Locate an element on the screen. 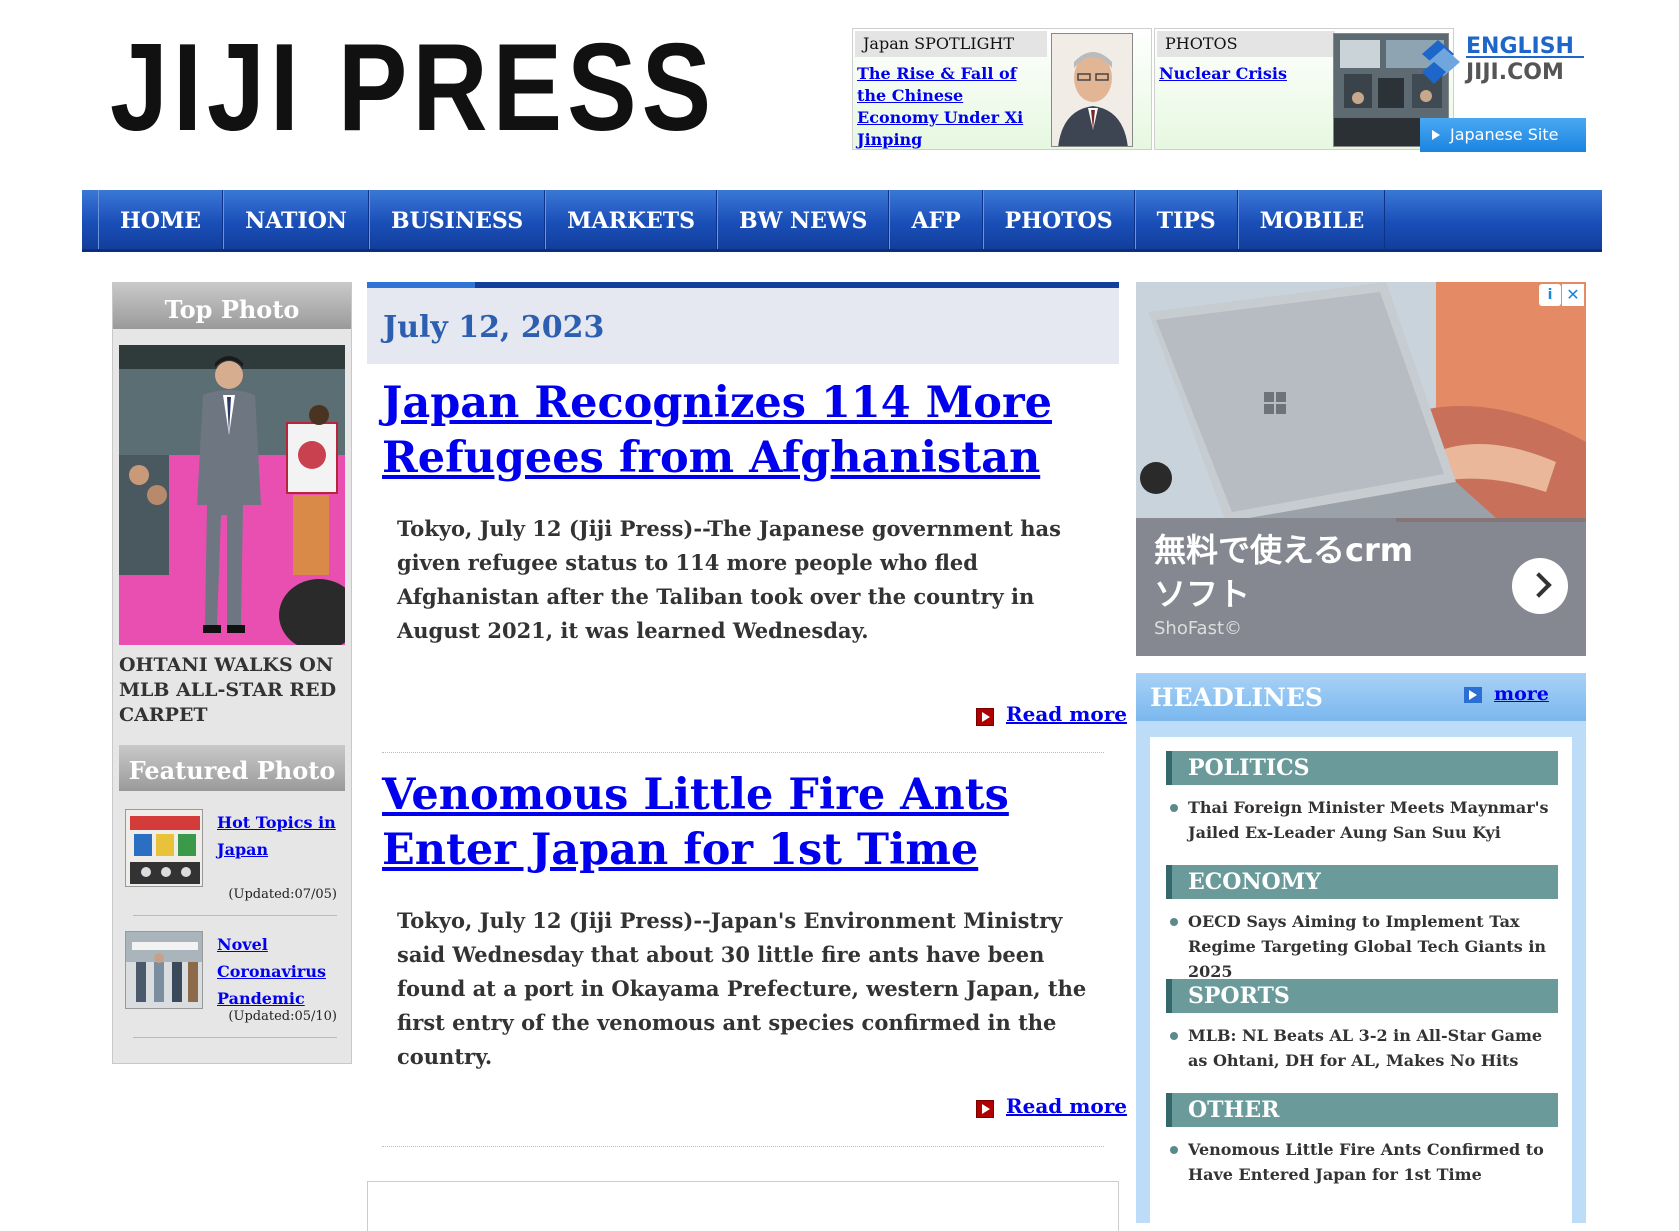  advertisement: 無料で使えるcrm ソフト ShoFast© i ✕ is located at coordinates (1361, 469).